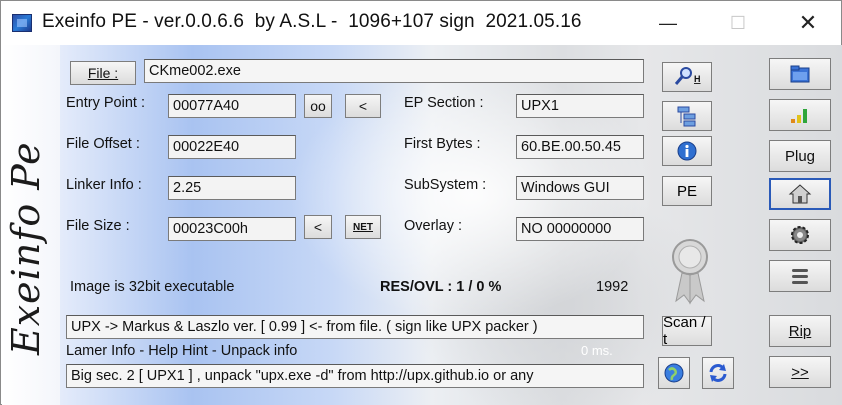 This screenshot has width=842, height=405. What do you see at coordinates (152, 287) in the screenshot?
I see `image-info-text: Image is 32bit executable` at bounding box center [152, 287].